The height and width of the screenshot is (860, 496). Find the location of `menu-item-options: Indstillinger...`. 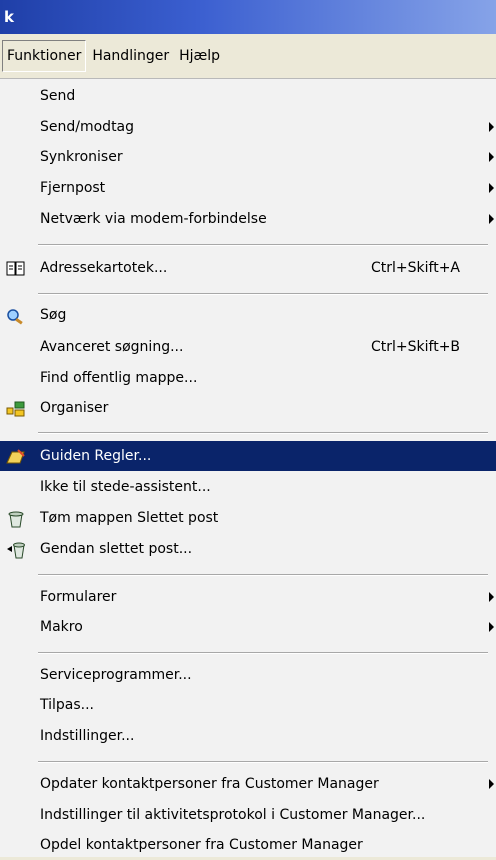

menu-item-options: Indstillinger... is located at coordinates (248, 736).